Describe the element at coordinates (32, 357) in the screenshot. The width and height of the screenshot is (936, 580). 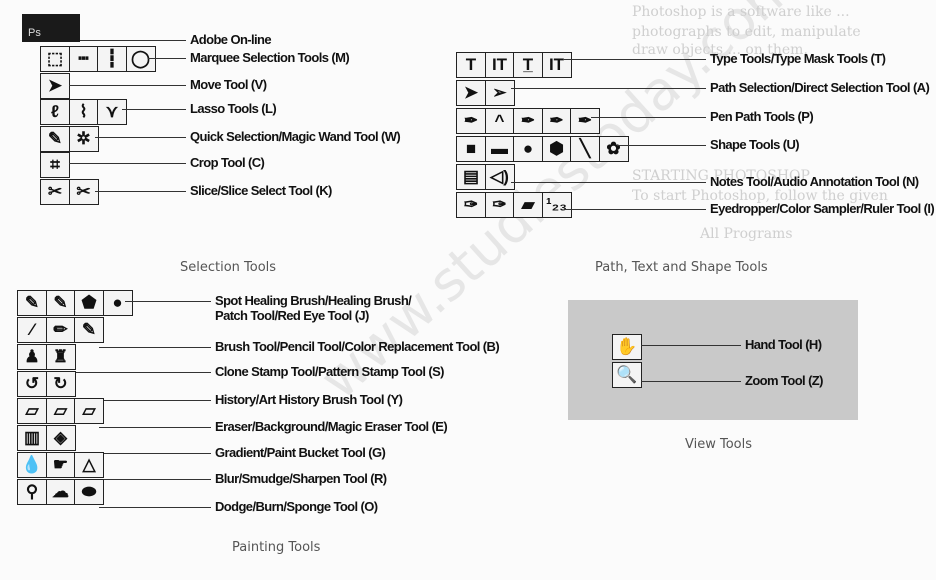
I see `clone-stamp-icon: ♟` at that location.